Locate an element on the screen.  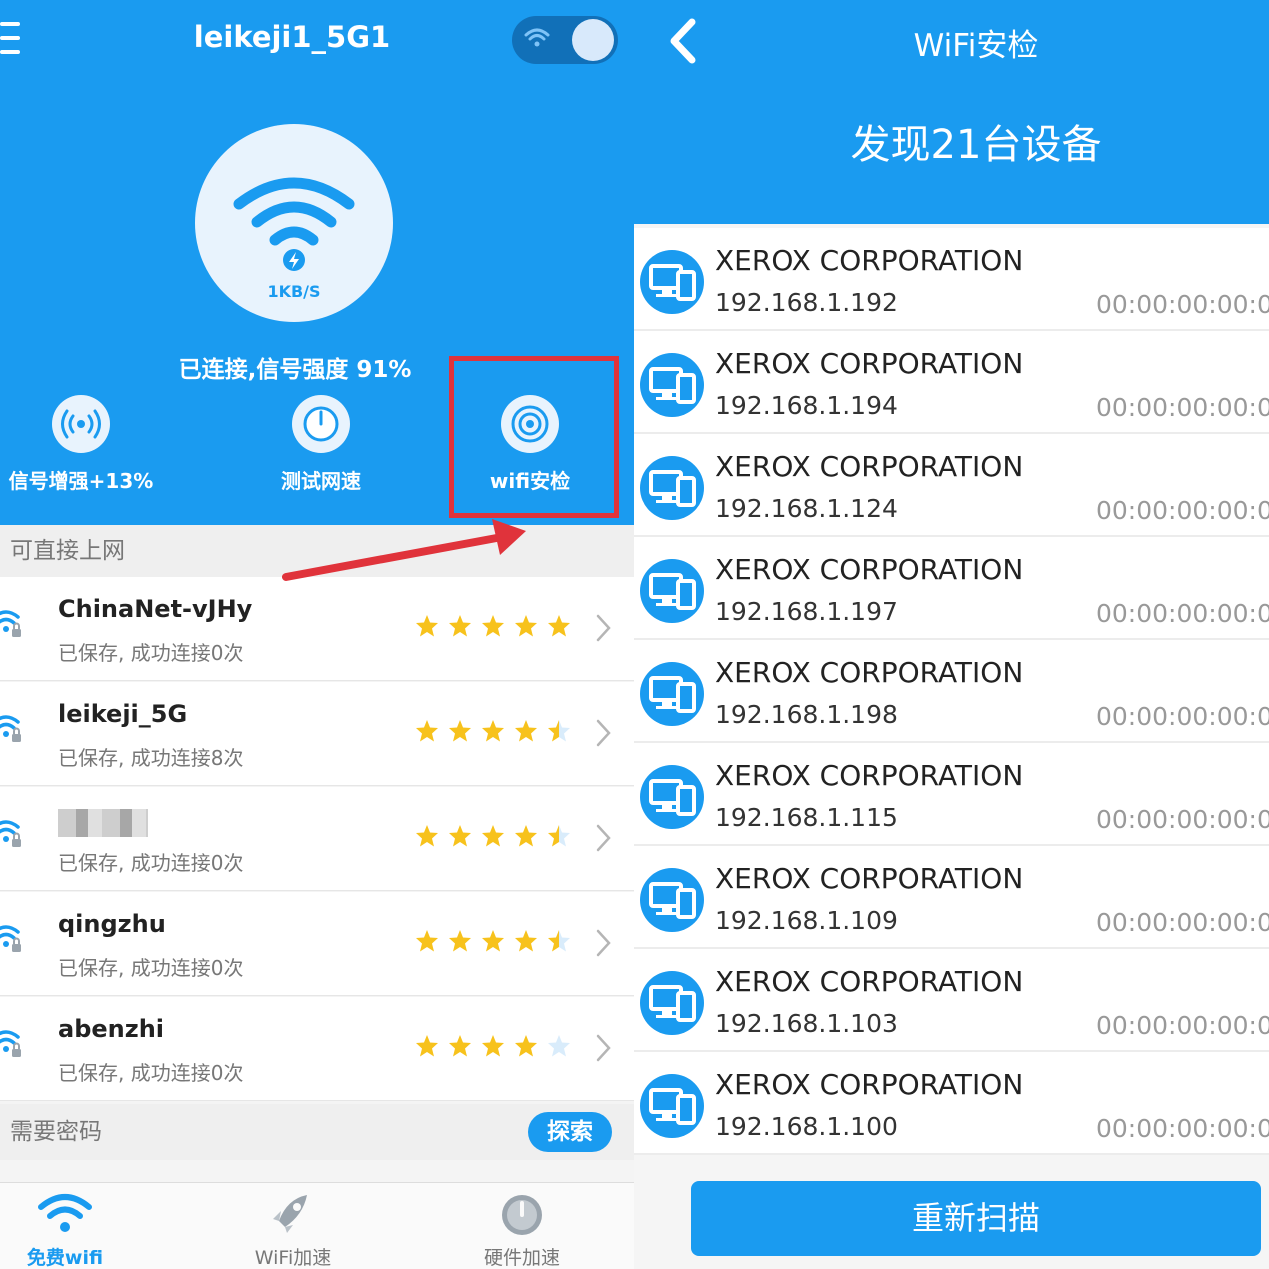
rocket-icon is located at coordinates (290, 1214).